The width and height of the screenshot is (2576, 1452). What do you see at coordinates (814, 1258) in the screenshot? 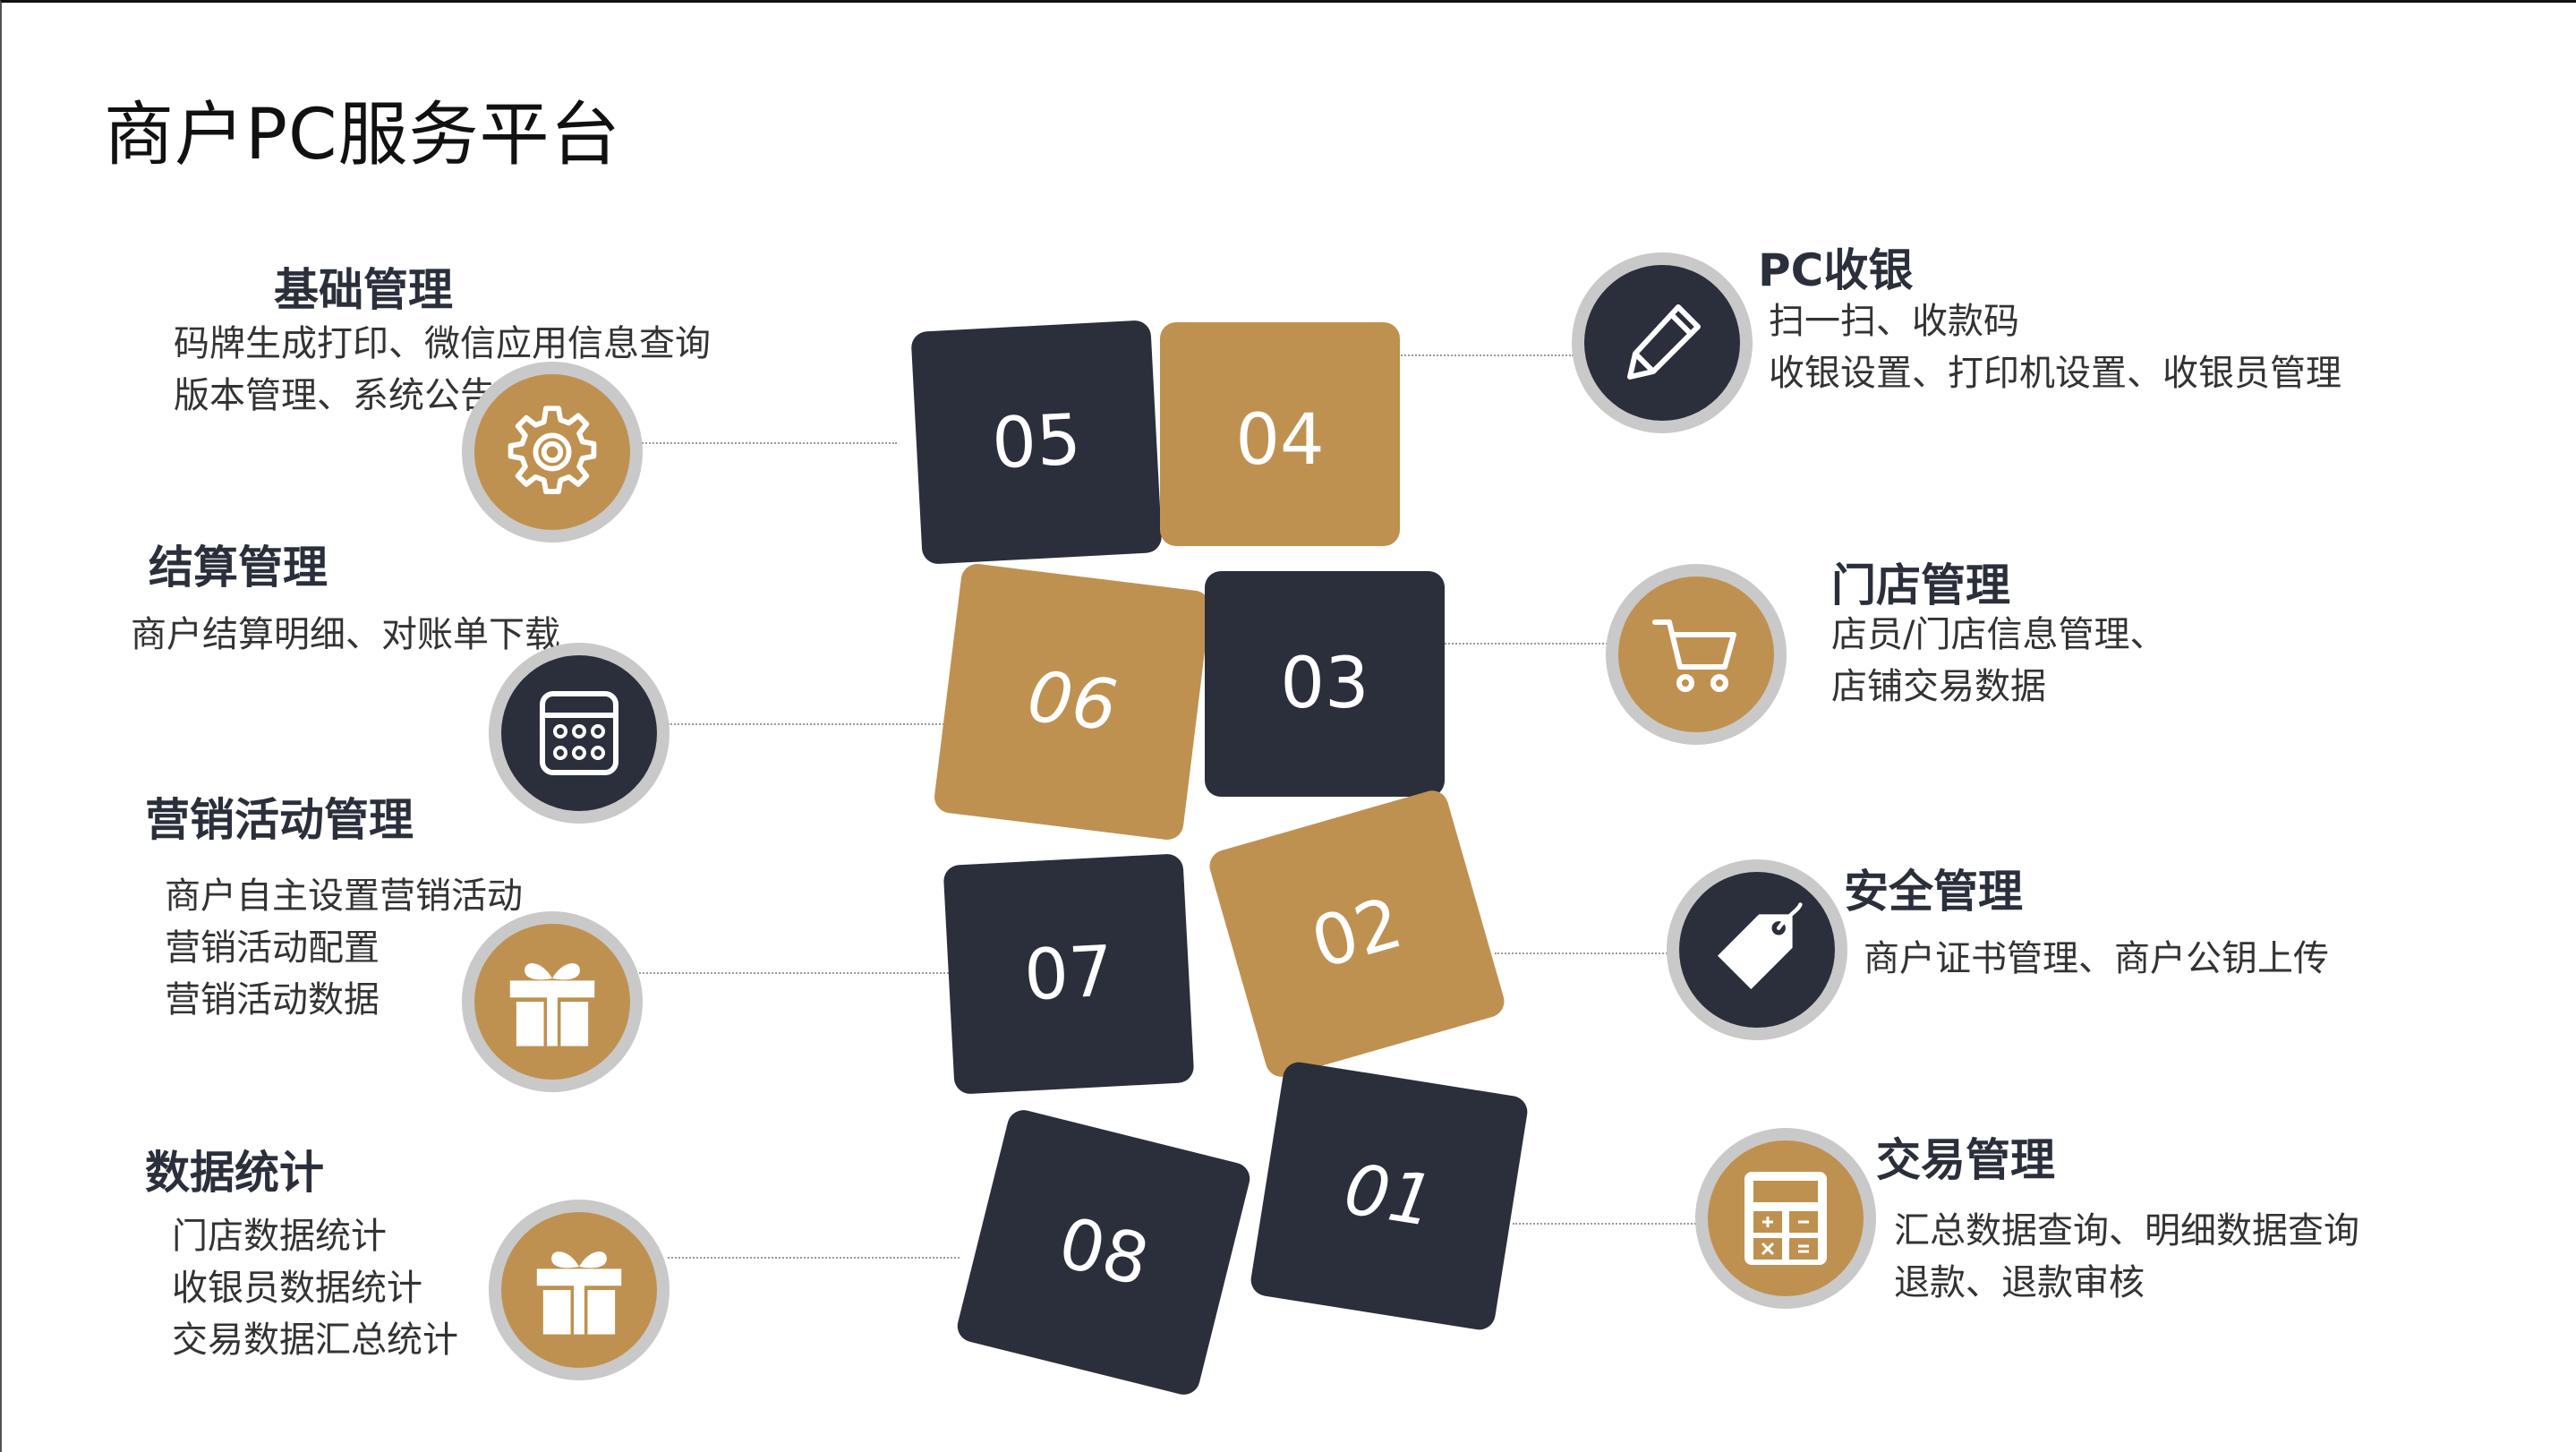
I see `connector-shuju` at bounding box center [814, 1258].